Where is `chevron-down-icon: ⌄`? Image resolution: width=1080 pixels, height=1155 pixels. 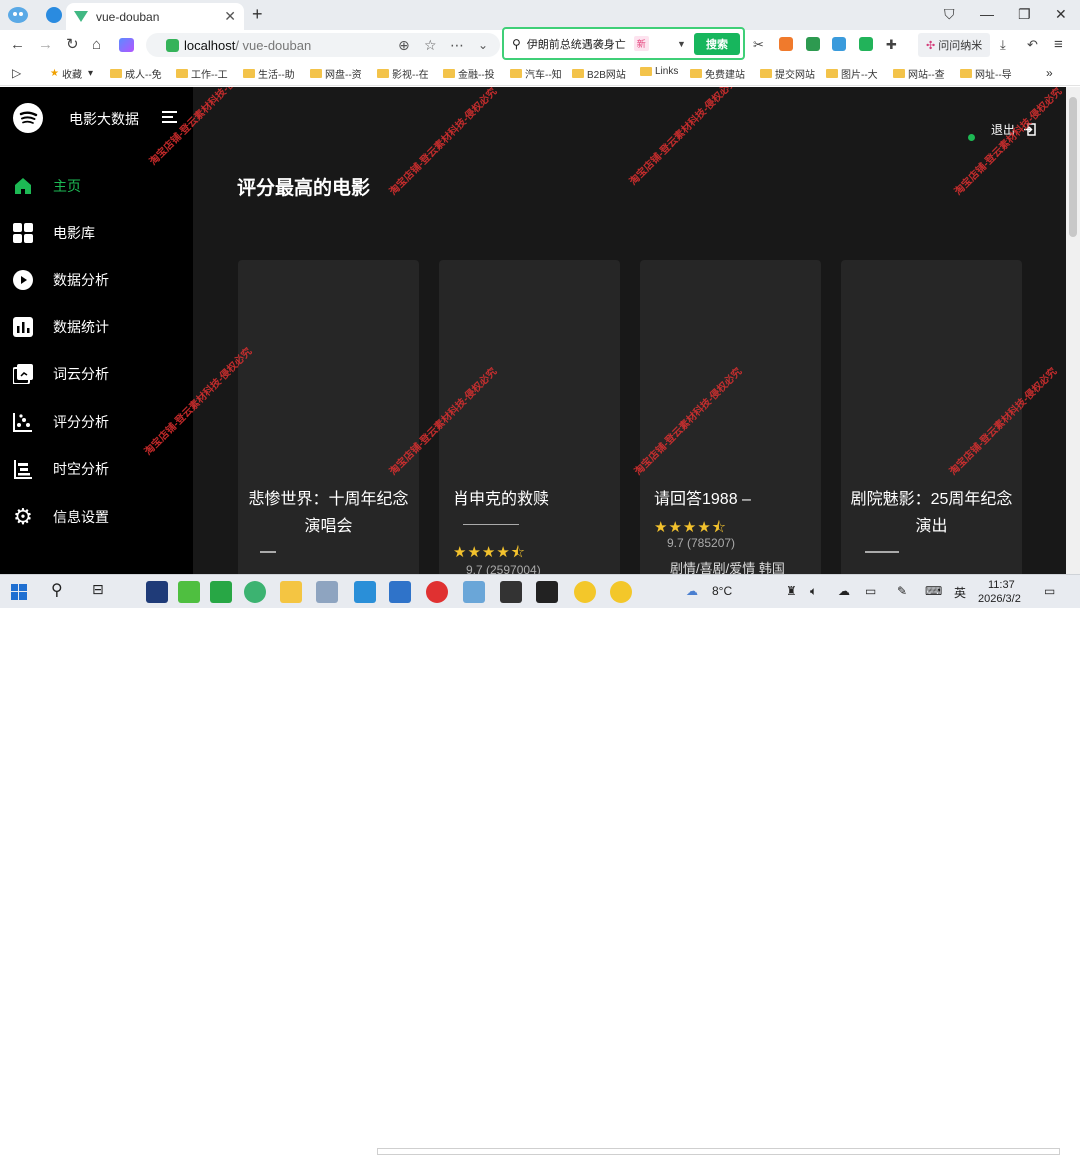 chevron-down-icon: ⌄ is located at coordinates (483, 45).